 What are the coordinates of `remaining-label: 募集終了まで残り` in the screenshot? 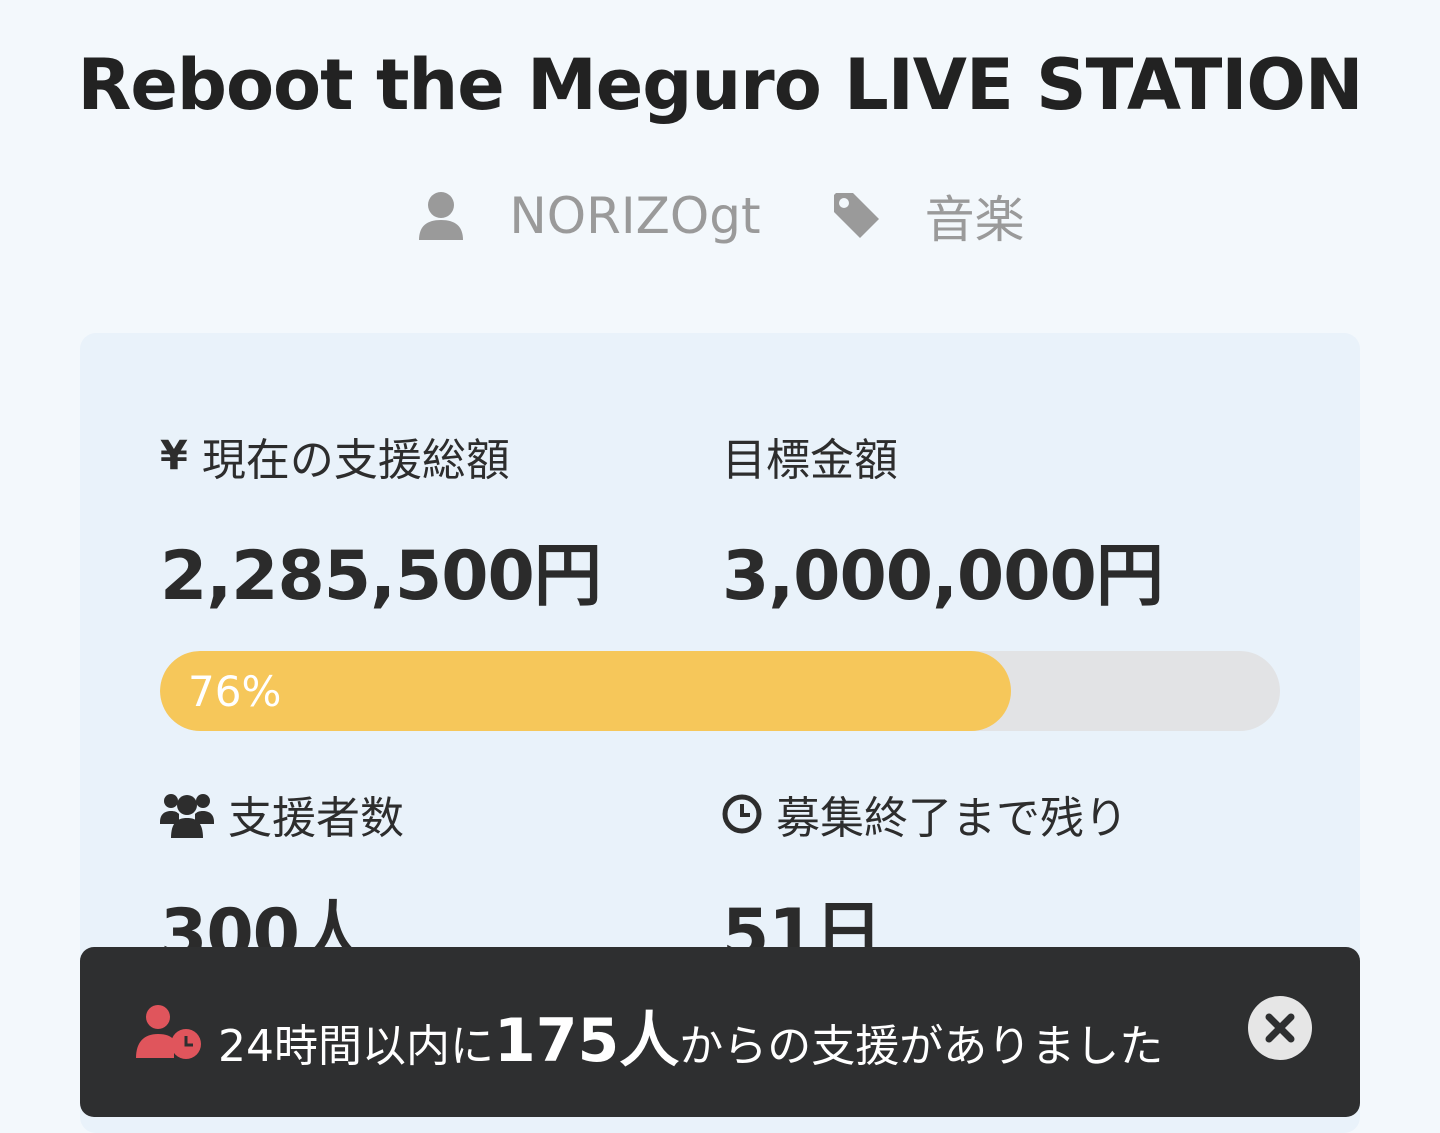 It's located at (925, 814).